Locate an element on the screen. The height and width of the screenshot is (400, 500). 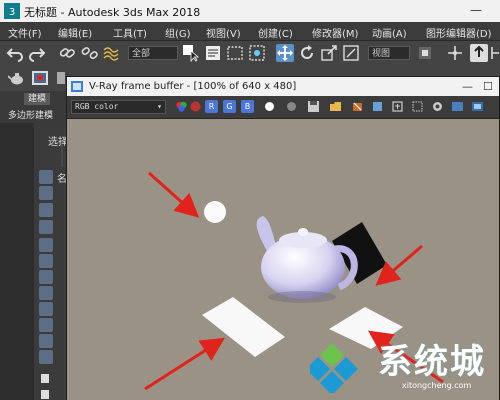
vfb-window-icon is located at coordinates (77, 86).